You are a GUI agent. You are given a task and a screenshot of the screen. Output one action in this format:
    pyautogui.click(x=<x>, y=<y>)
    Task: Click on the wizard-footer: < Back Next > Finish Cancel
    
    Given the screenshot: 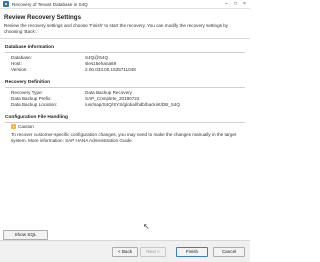 What is the action you would take?
    pyautogui.click(x=125, y=251)
    